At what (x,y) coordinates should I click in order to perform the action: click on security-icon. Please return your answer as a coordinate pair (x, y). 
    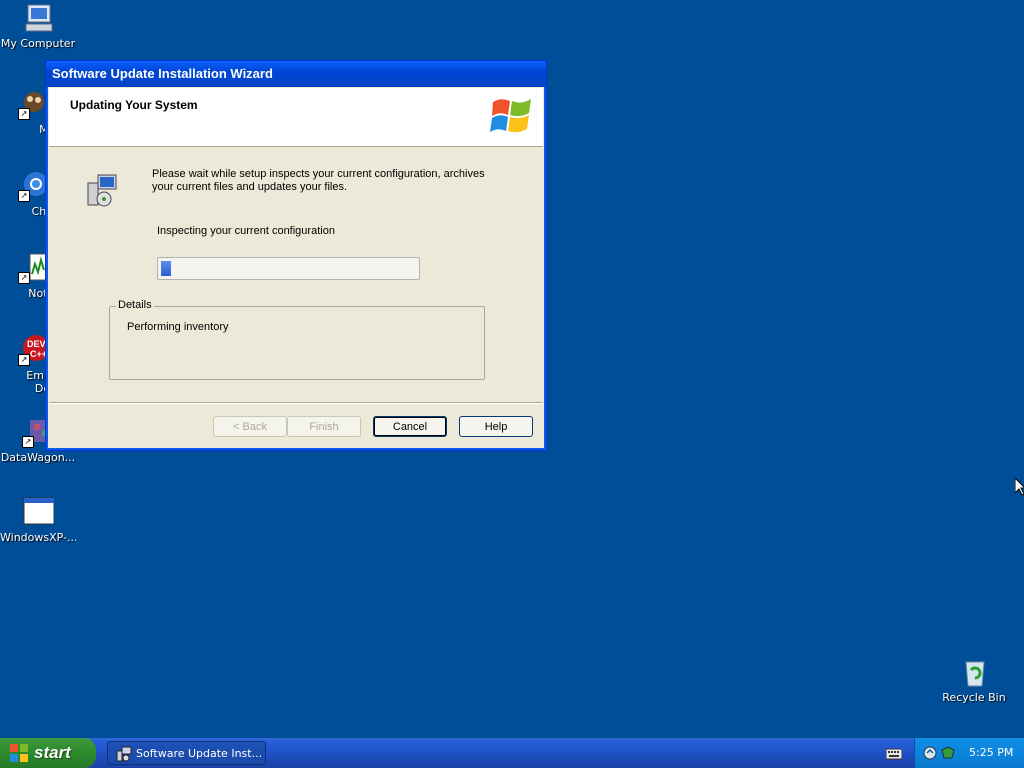
    Looking at the image, I should click on (948, 753).